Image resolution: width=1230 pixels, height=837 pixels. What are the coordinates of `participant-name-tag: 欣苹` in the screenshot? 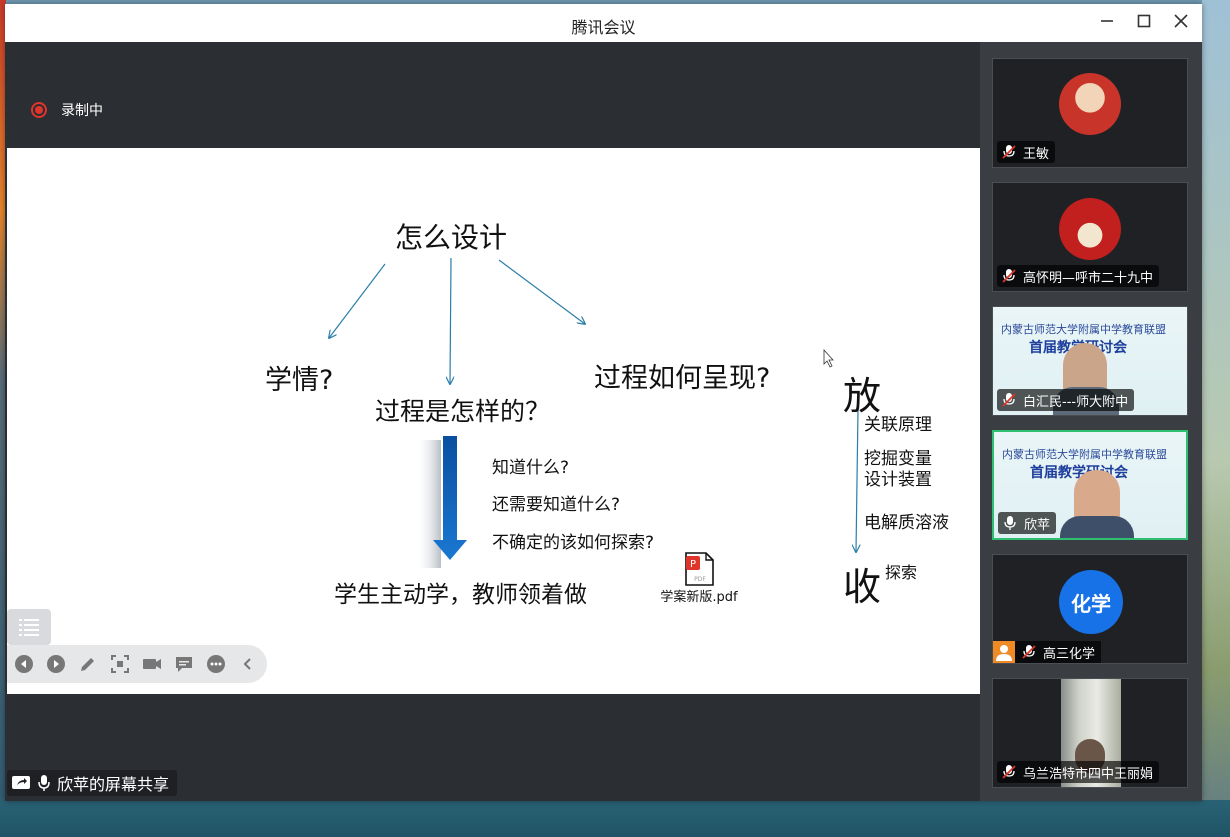 It's located at (1027, 523).